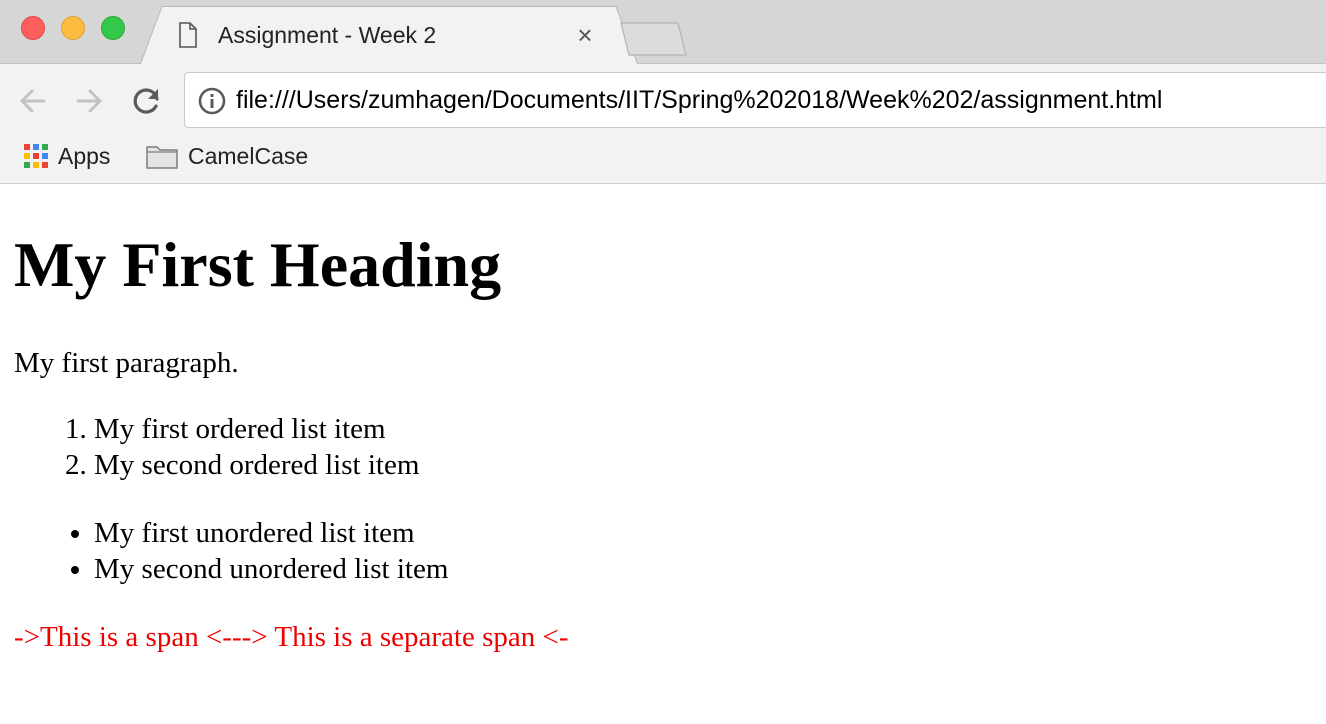  Describe the element at coordinates (73, 28) in the screenshot. I see `minimize-window-button` at that location.